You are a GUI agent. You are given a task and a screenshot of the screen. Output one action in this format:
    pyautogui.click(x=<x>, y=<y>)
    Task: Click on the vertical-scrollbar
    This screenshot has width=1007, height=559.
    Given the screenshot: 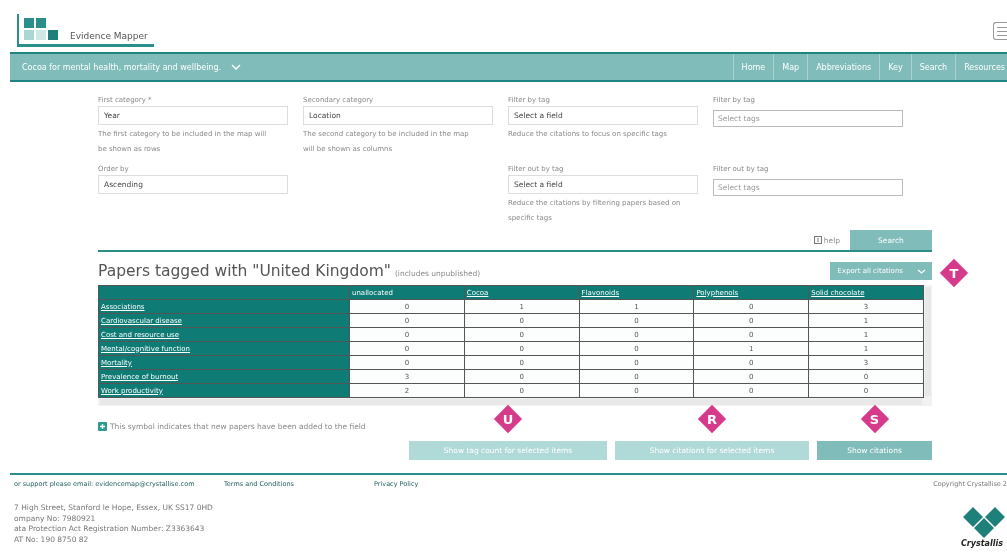 What is the action you would take?
    pyautogui.click(x=928, y=341)
    